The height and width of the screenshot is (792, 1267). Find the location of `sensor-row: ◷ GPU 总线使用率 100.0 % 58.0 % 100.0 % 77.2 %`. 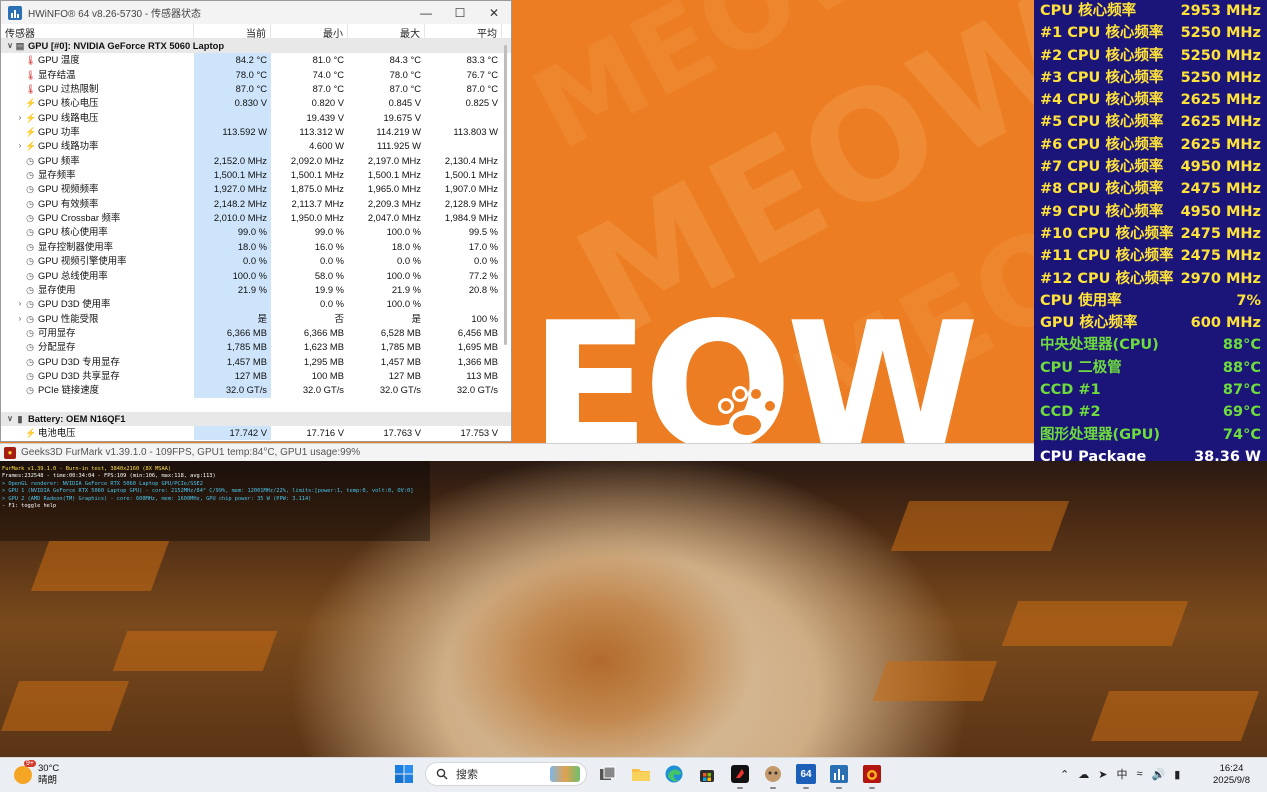

sensor-row: ◷ GPU 总线使用率 100.0 % 58.0 % 100.0 % 77.2 % is located at coordinates (256, 275).